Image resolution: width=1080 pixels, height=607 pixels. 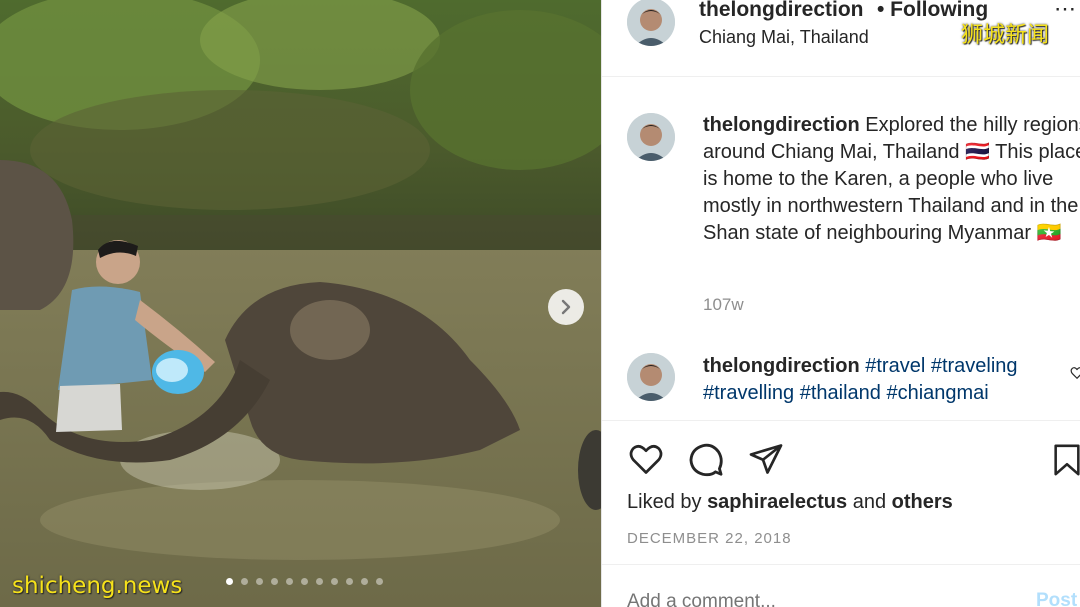 What do you see at coordinates (922, 502) in the screenshot?
I see `likes-others-link: others` at bounding box center [922, 502].